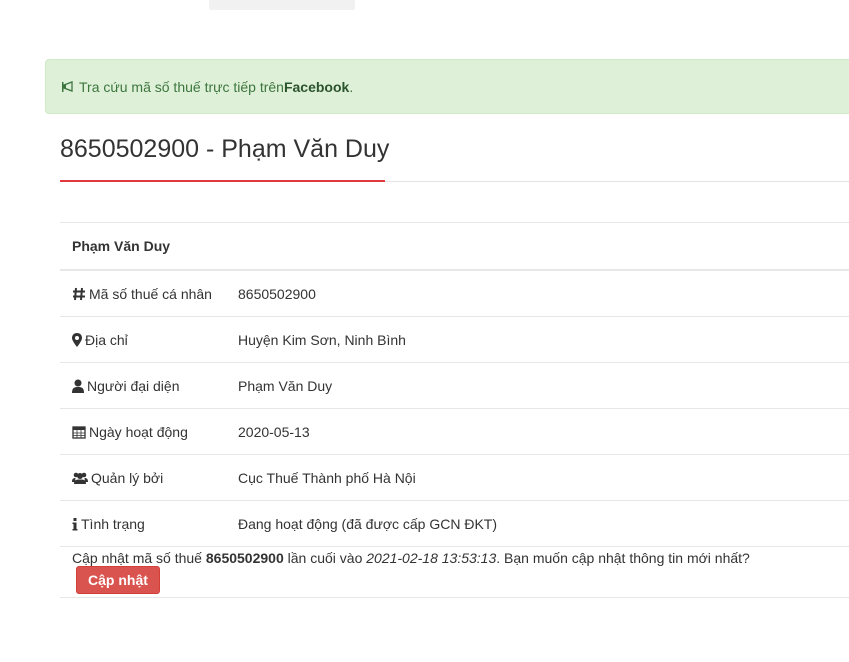  What do you see at coordinates (537, 293) in the screenshot?
I see `value-tax-code: 8650502900` at bounding box center [537, 293].